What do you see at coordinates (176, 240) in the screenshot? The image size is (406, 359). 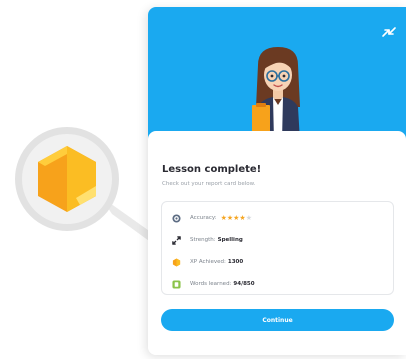 I see `expand-arrows-icon` at bounding box center [176, 240].